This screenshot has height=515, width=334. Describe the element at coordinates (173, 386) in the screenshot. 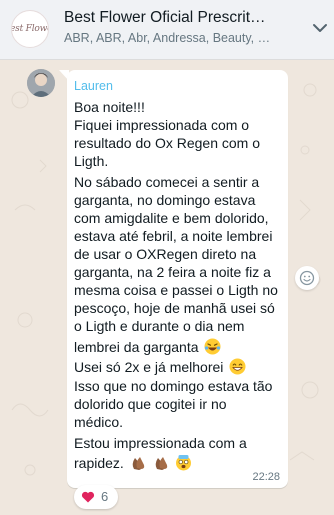

I see `message-line: Isso que no domingo estava tão` at that location.